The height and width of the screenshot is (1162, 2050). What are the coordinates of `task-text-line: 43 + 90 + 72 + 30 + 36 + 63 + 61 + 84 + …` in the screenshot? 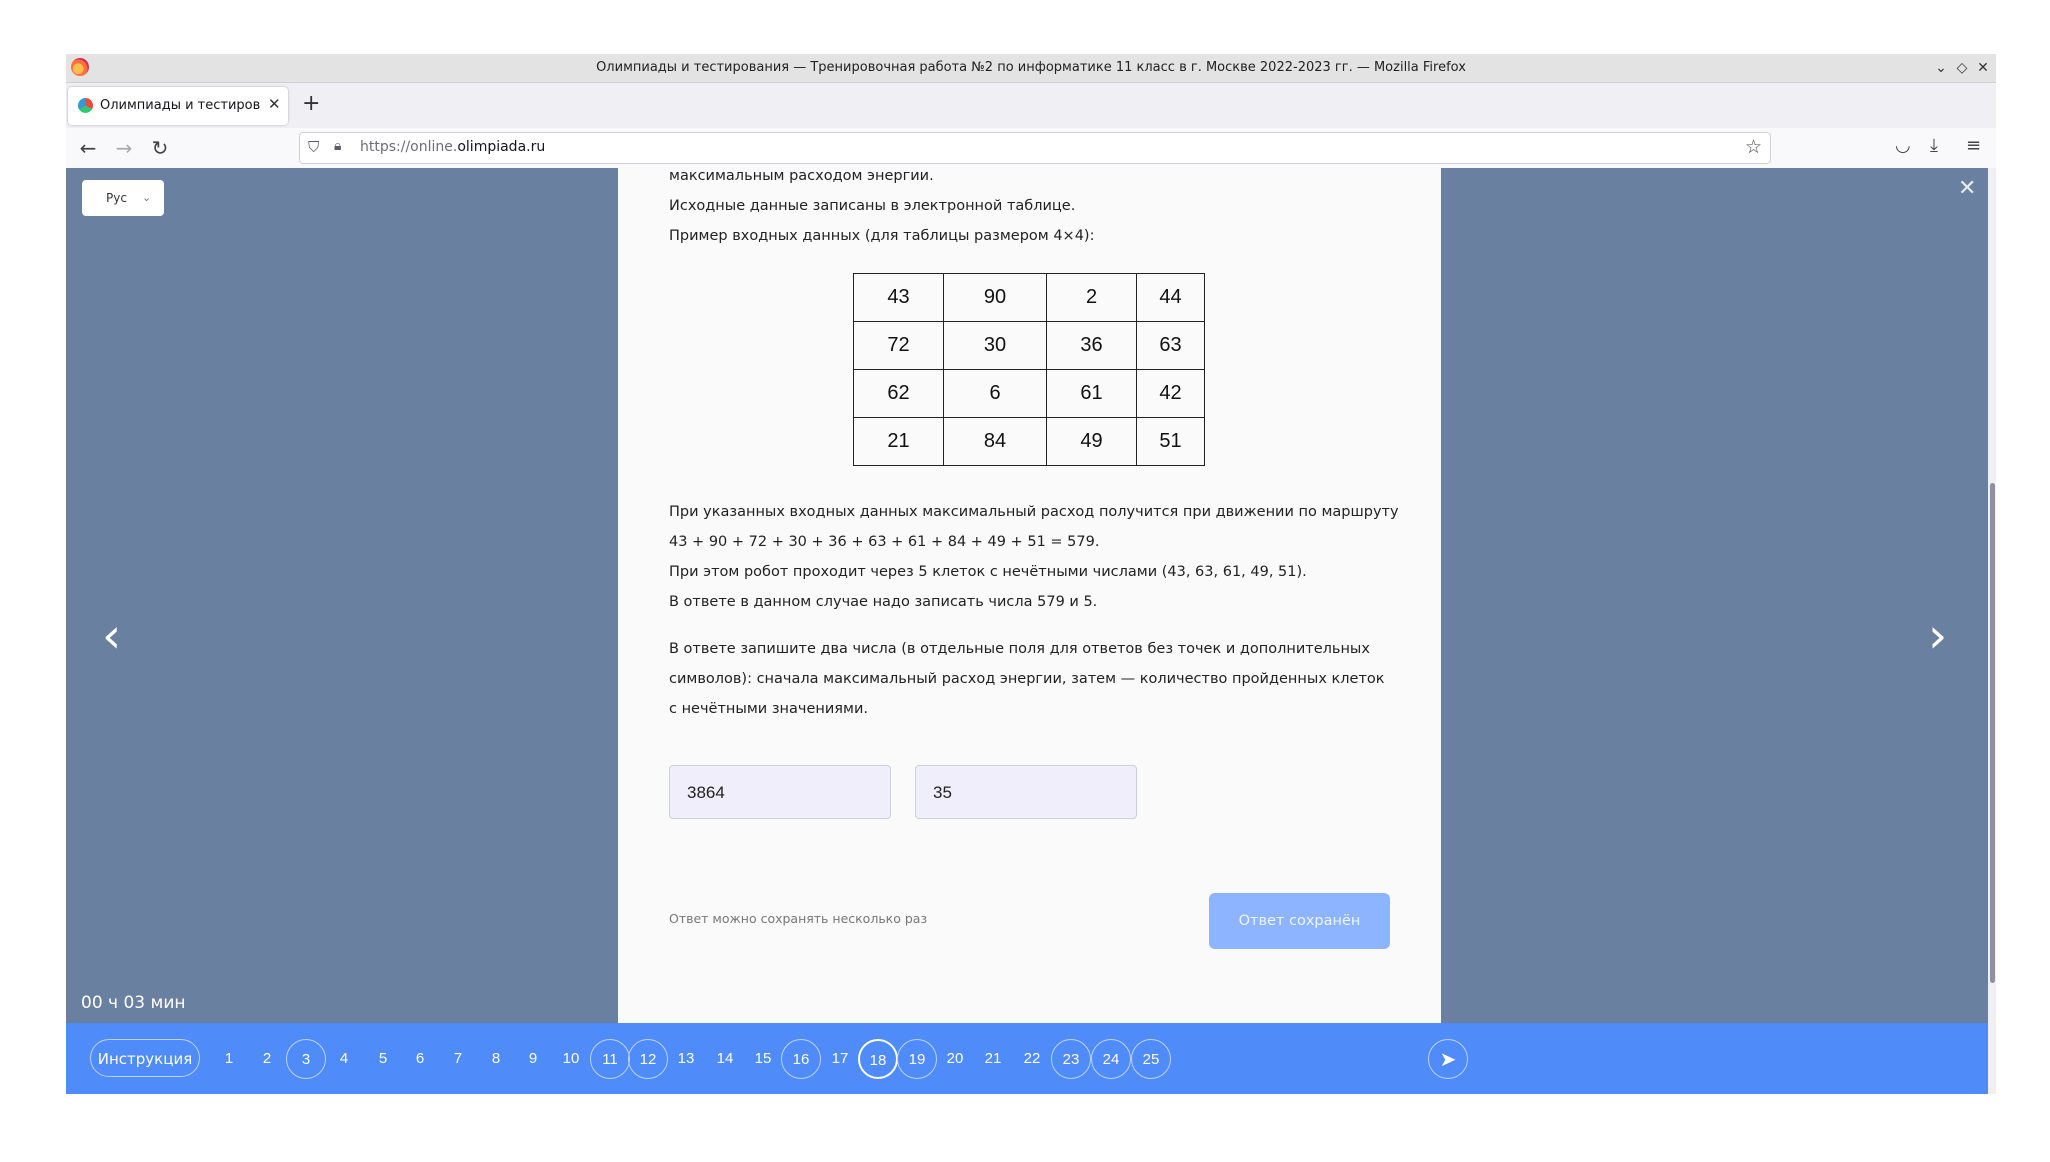 It's located at (884, 542).